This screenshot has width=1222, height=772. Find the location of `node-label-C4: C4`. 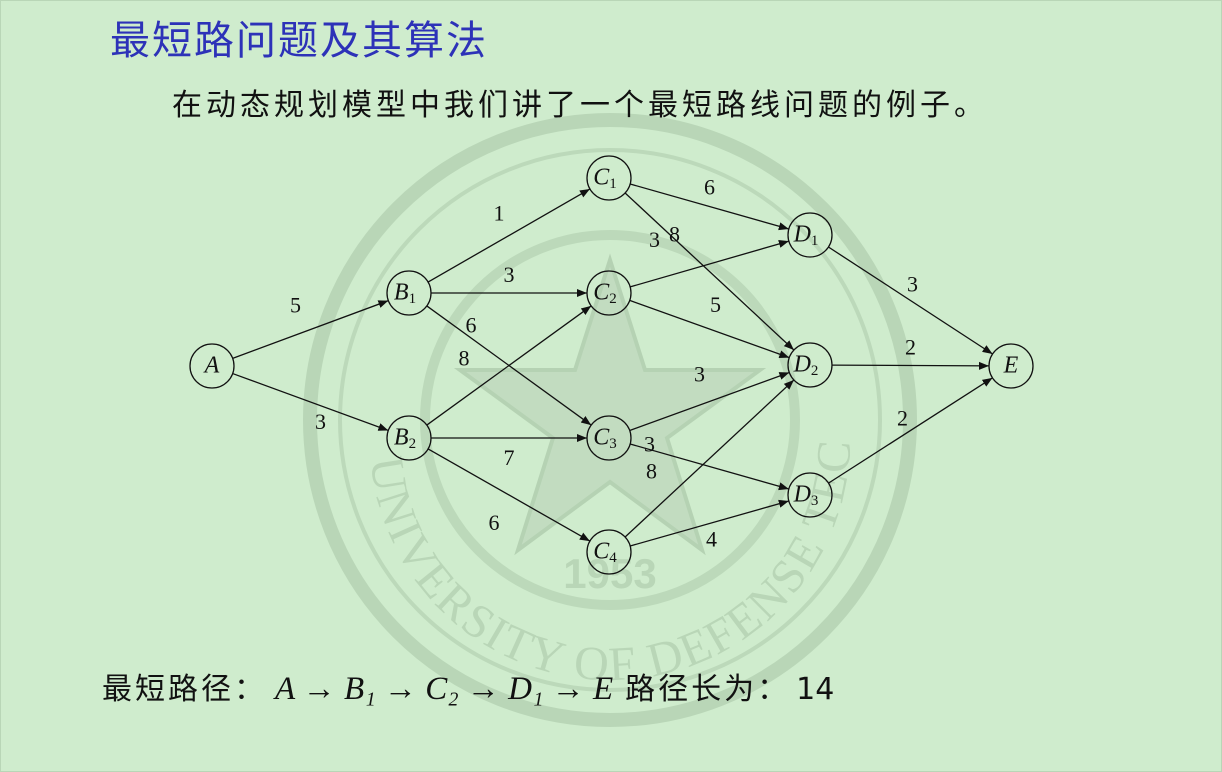

node-label-C4: C4 is located at coordinates (605, 553).